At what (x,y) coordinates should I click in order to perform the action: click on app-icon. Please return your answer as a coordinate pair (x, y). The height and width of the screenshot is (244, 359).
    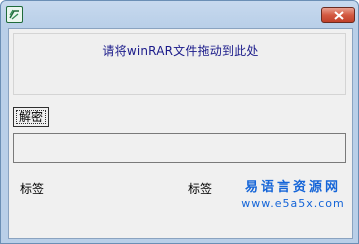
    Looking at the image, I should click on (14, 14).